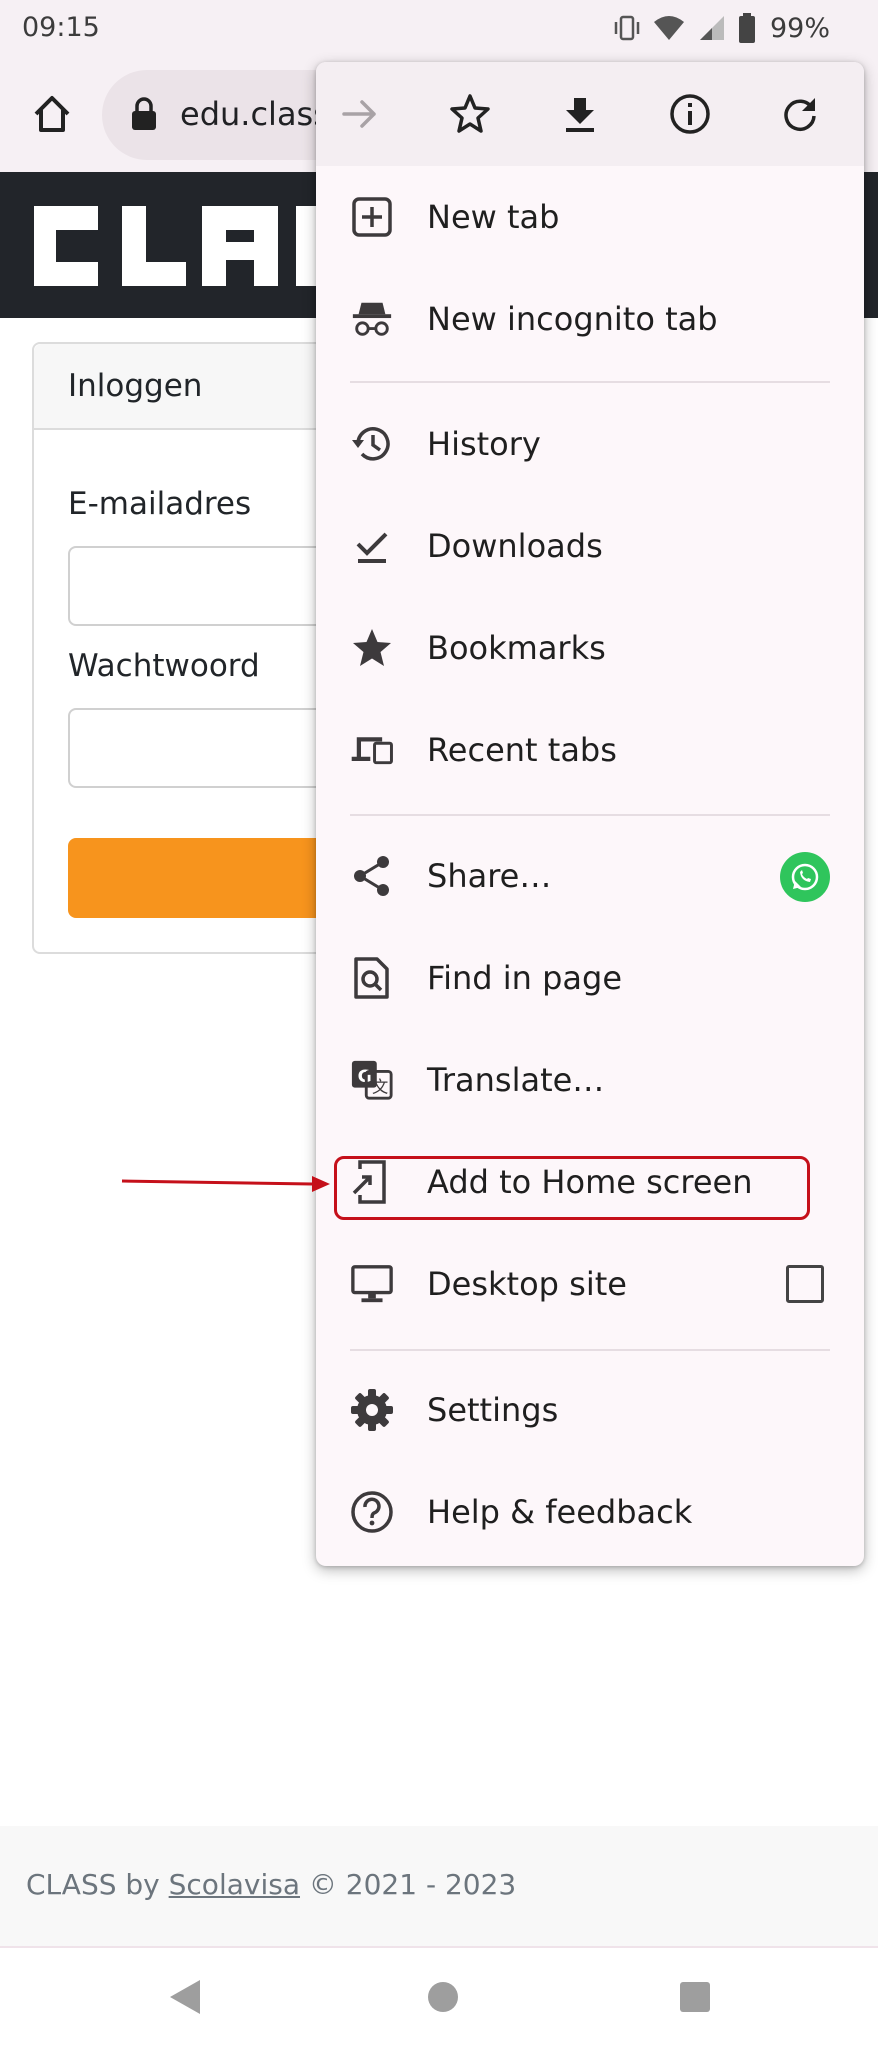  I want to click on menu-item-settings: Settings, so click(590, 1410).